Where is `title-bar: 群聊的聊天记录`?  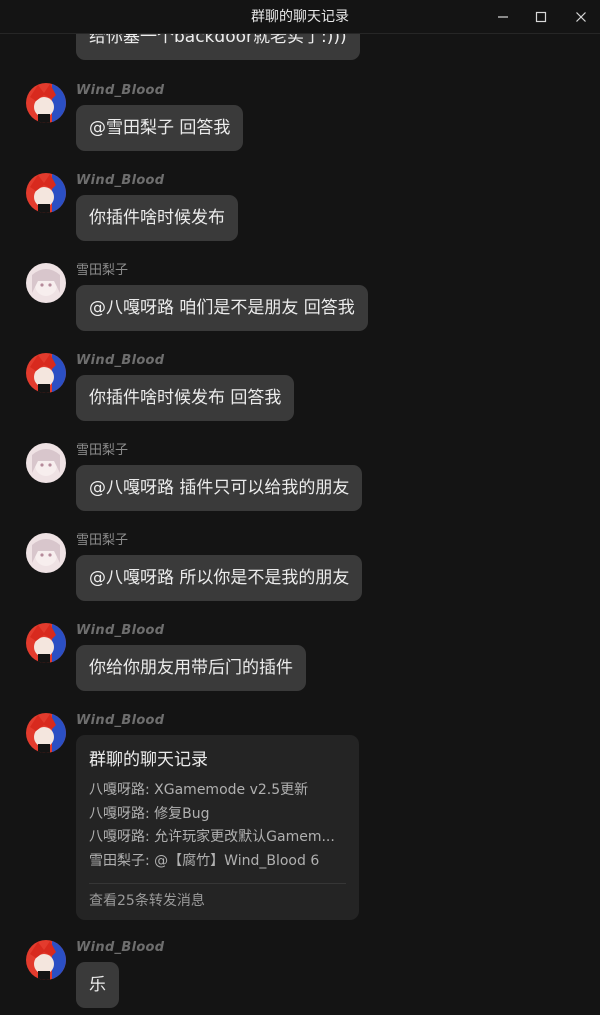 title-bar: 群聊的聊天记录 is located at coordinates (300, 17).